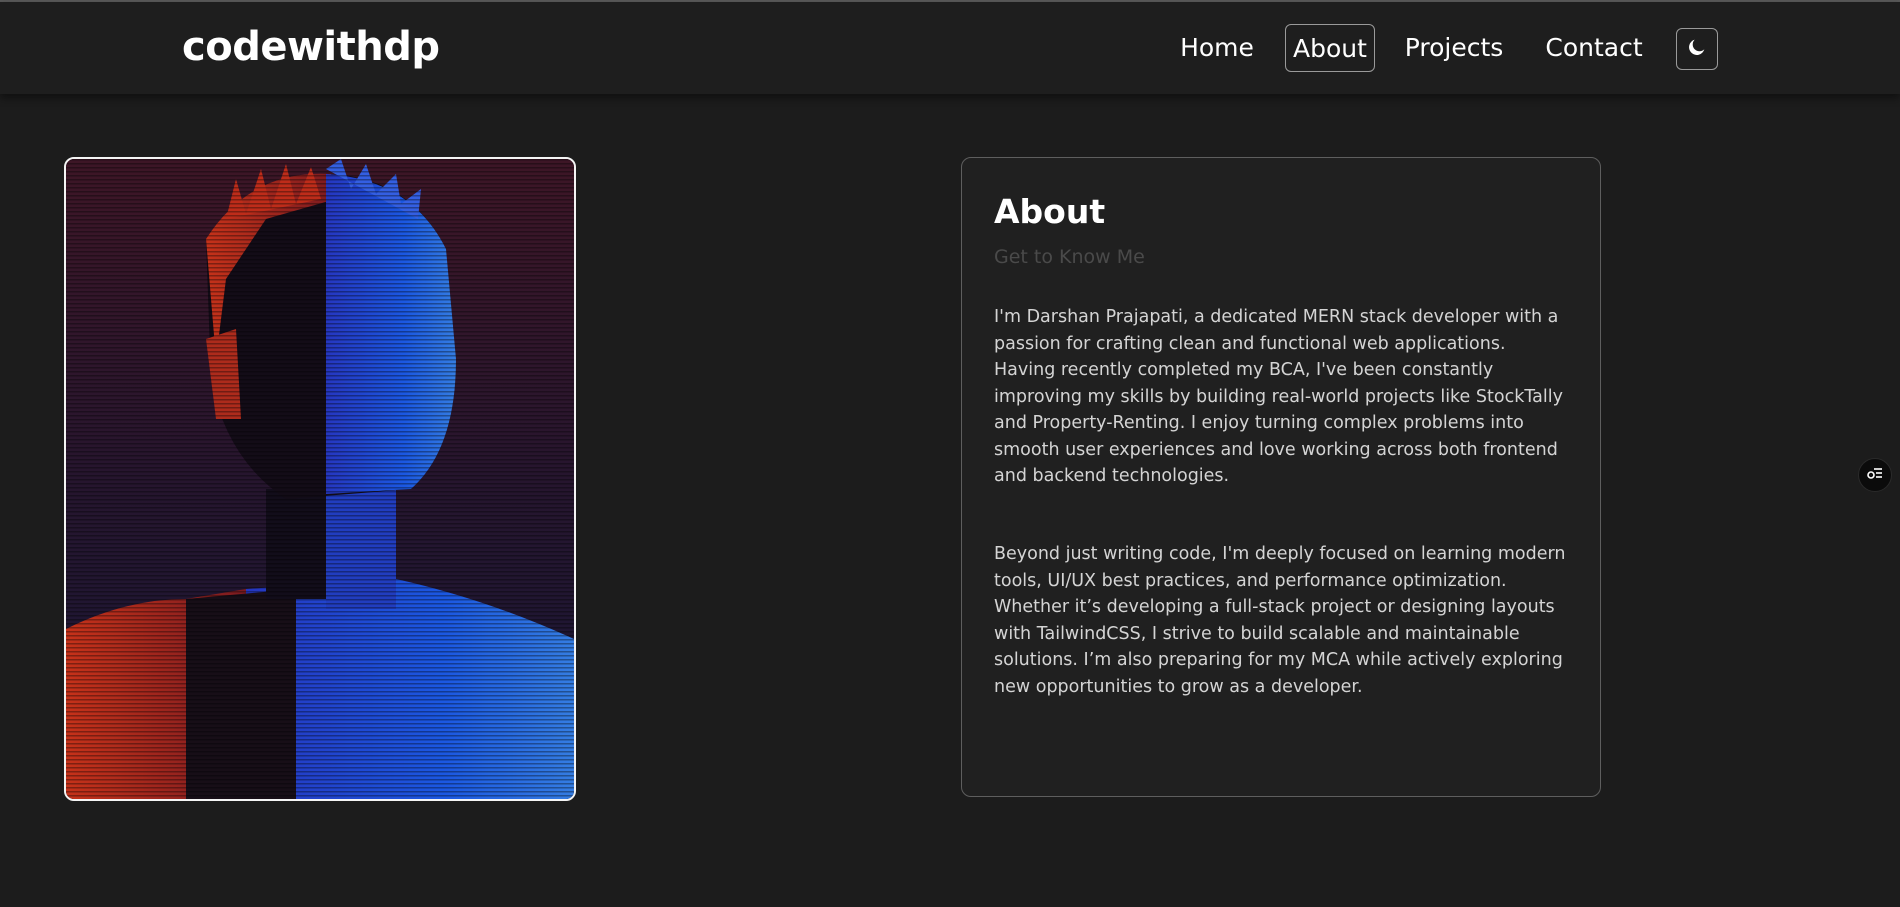  I want to click on nav-projects: Projects, so click(1454, 48).